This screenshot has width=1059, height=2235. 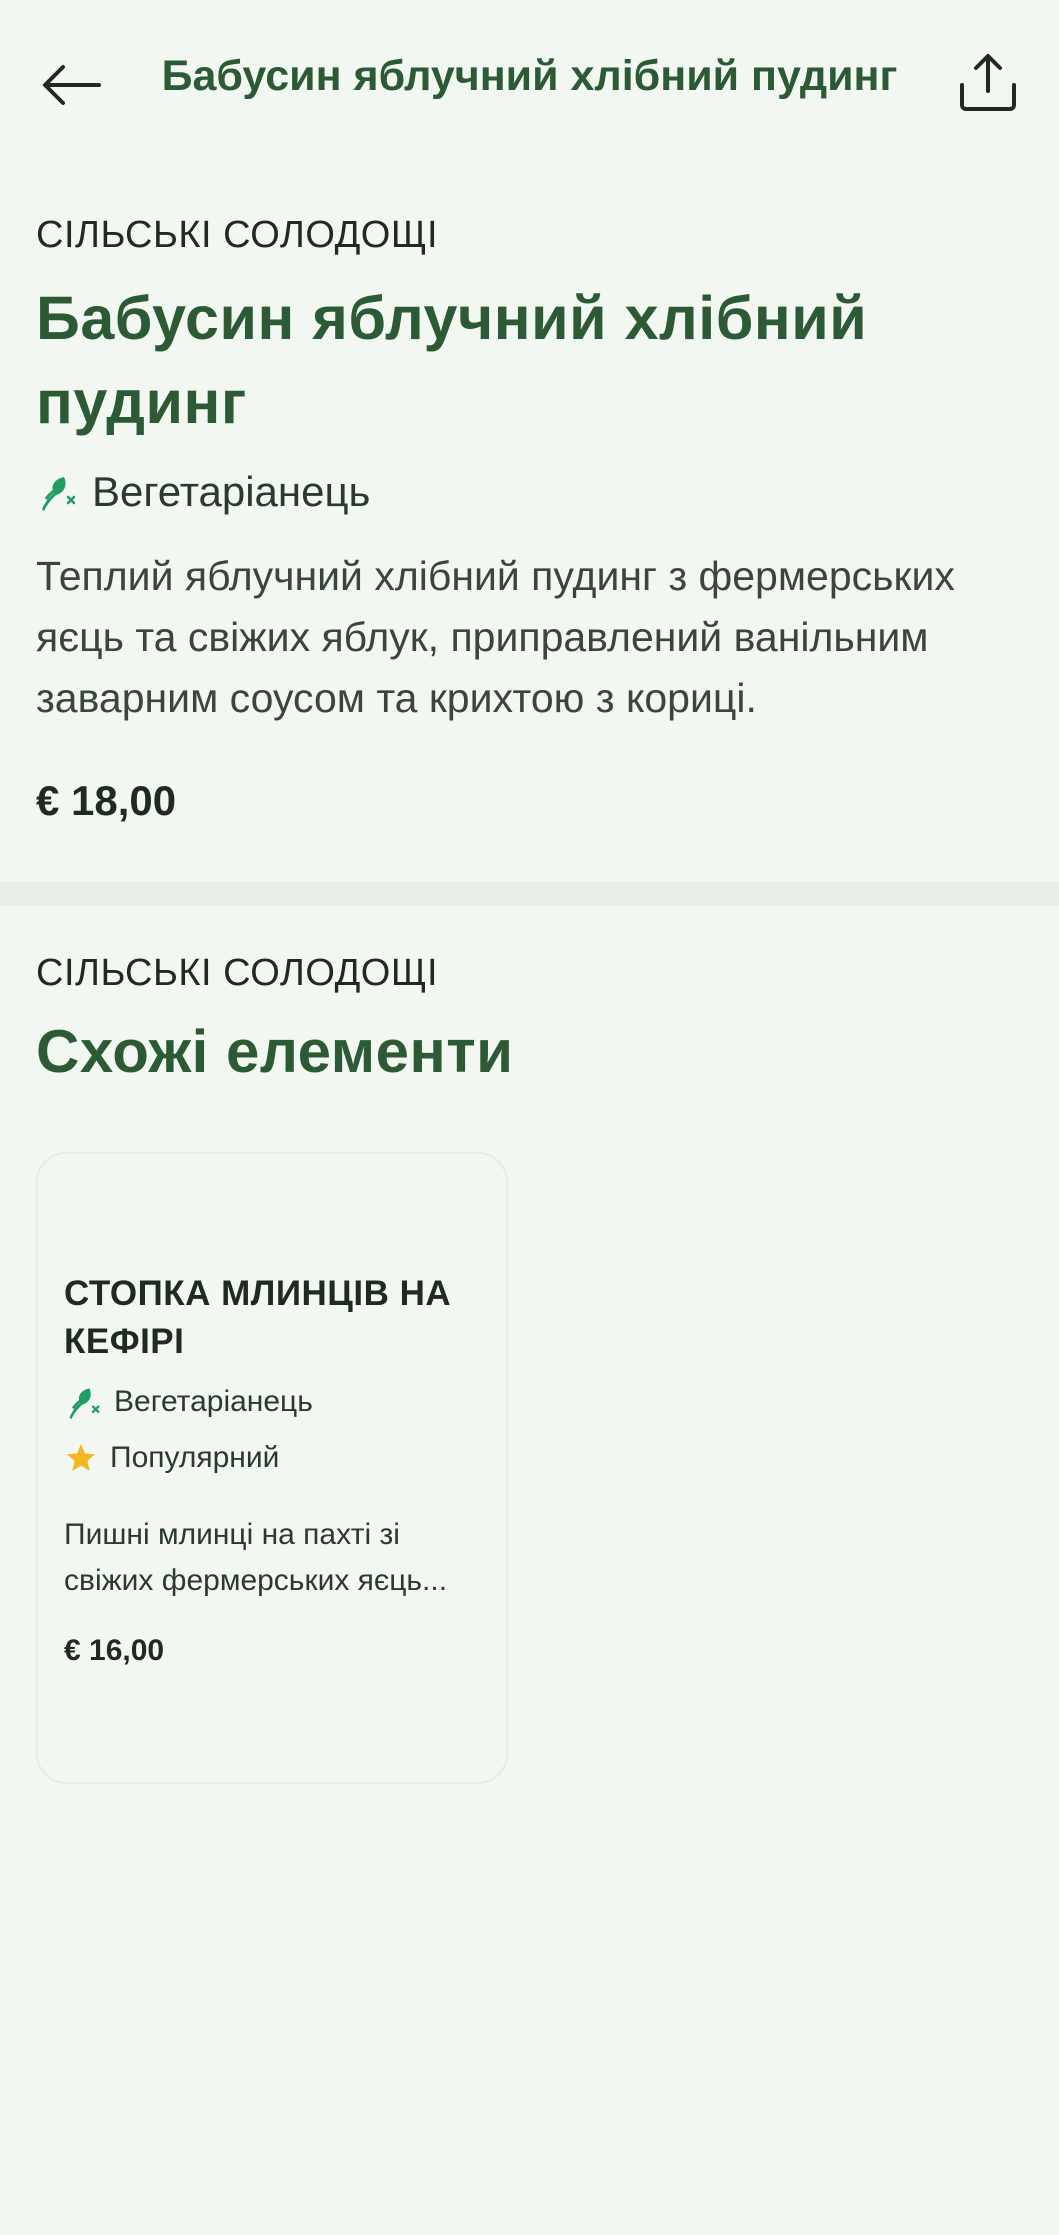 I want to click on card-price: € 16,00, so click(x=114, y=1650).